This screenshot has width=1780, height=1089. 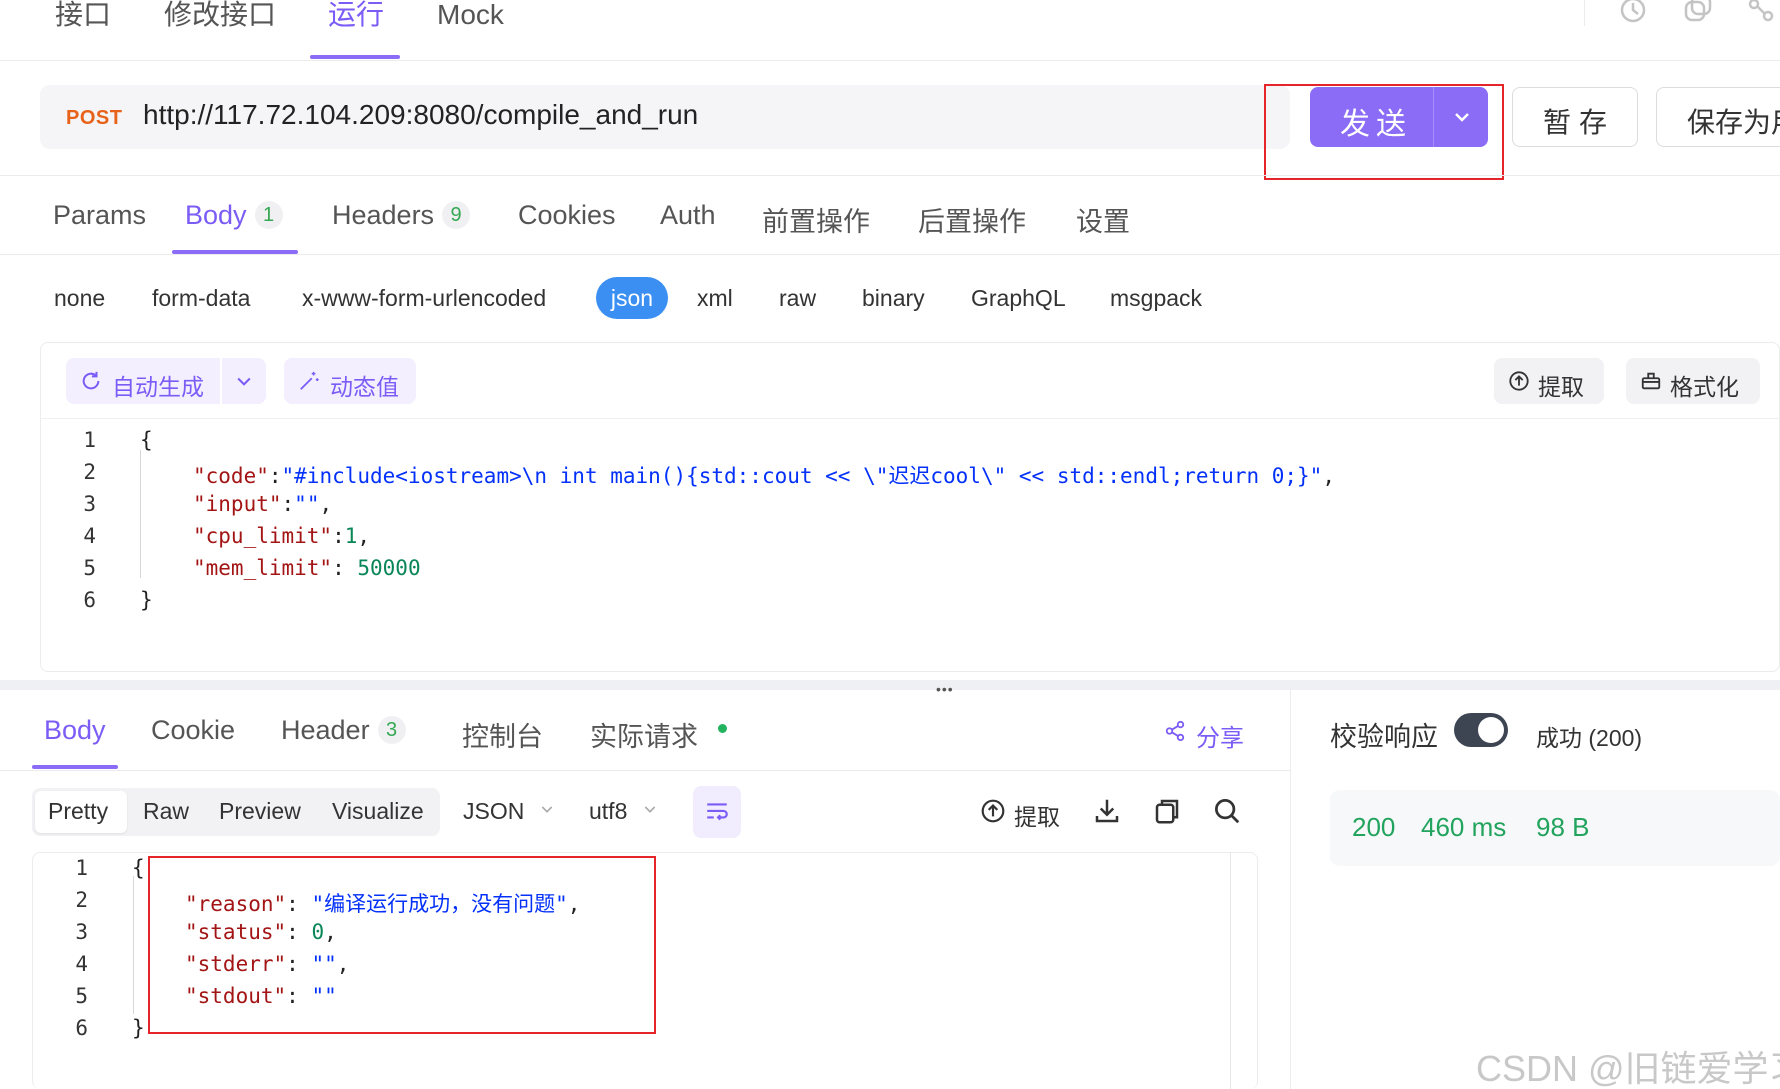 What do you see at coordinates (567, 215) in the screenshot?
I see `tab-cookies: Cookies` at bounding box center [567, 215].